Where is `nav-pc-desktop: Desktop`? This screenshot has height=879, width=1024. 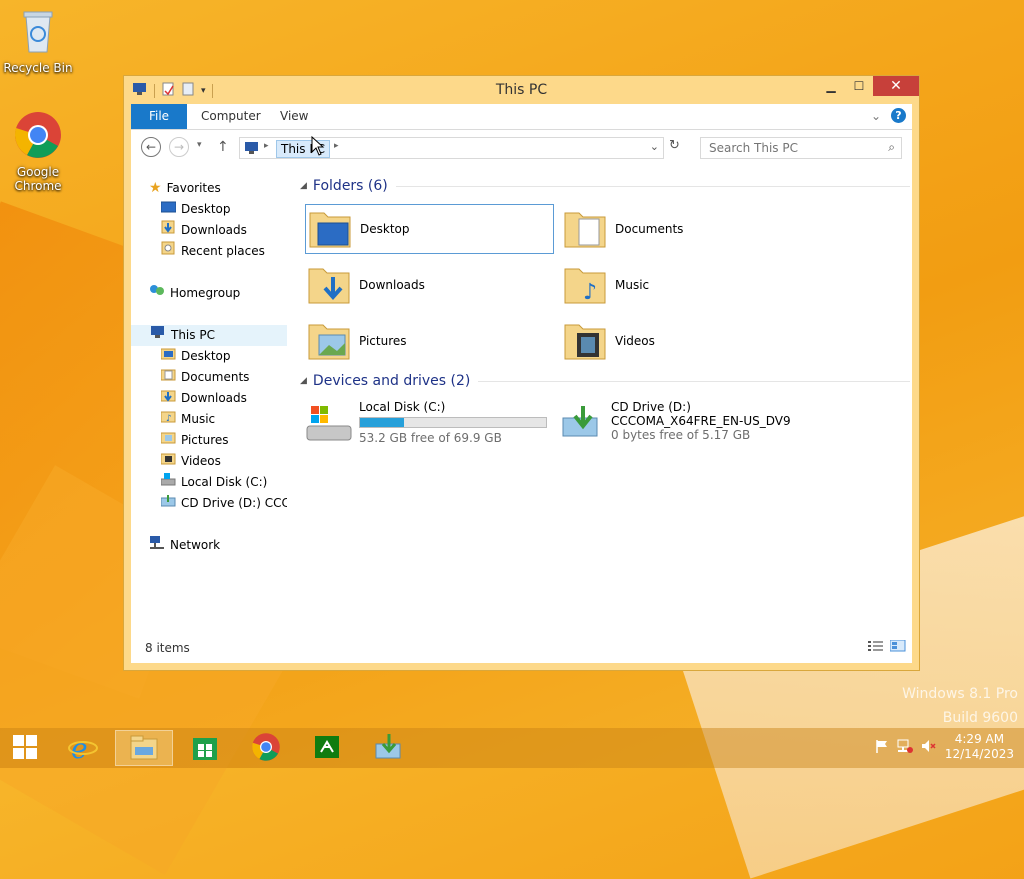
nav-pc-desktop: Desktop is located at coordinates (196, 356).